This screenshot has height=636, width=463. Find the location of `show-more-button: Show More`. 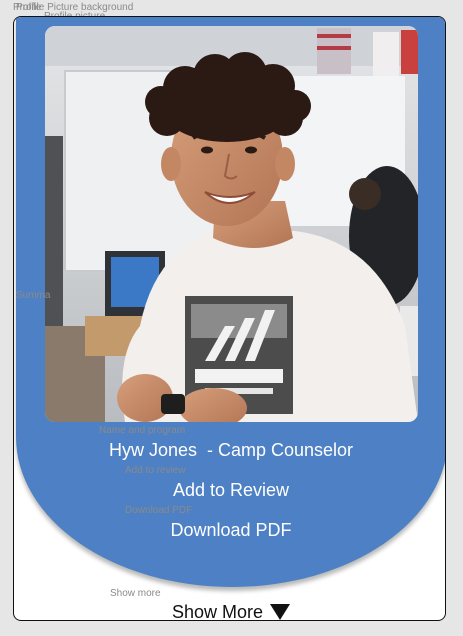

show-more-button: Show More is located at coordinates (229, 611).